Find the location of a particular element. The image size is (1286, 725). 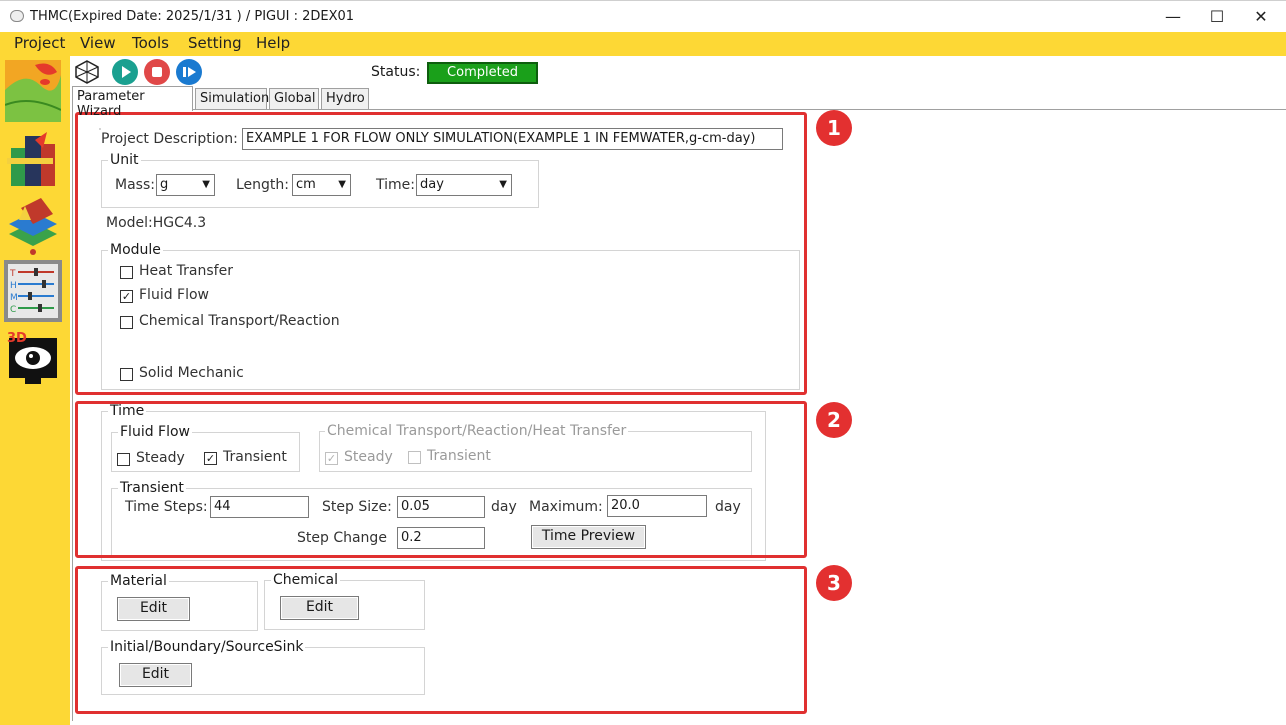

tab-parameter-wizard: Parameter Wizard is located at coordinates (132, 102).